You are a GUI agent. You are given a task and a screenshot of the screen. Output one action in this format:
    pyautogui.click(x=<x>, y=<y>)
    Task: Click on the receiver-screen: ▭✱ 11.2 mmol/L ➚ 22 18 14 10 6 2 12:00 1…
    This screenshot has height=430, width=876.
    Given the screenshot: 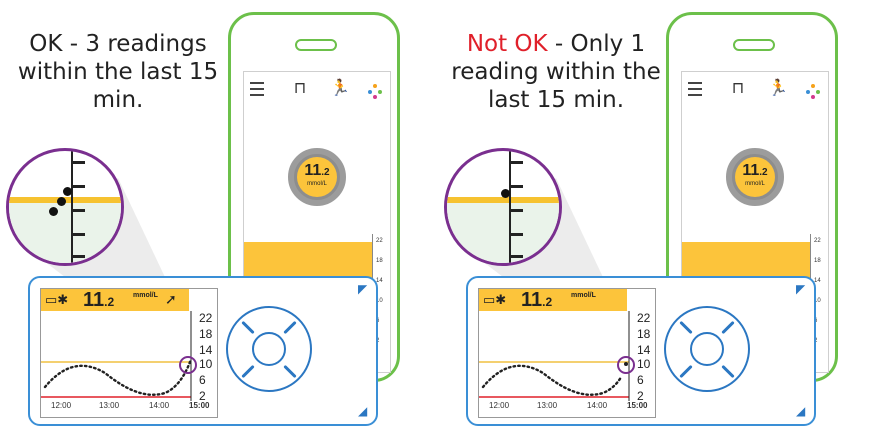 What is the action you would take?
    pyautogui.click(x=129, y=353)
    